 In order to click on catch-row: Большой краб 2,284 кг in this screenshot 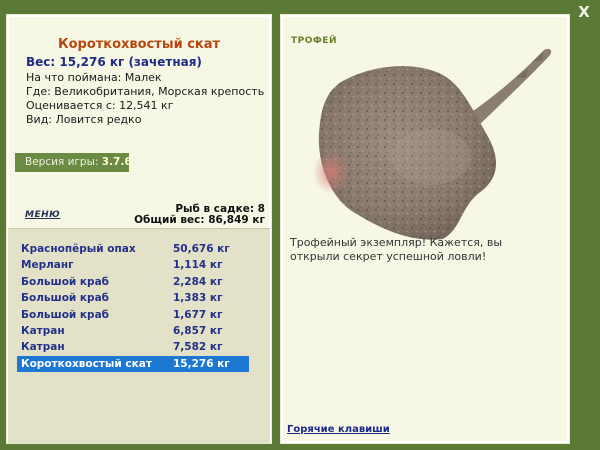, I will do `click(133, 282)`.